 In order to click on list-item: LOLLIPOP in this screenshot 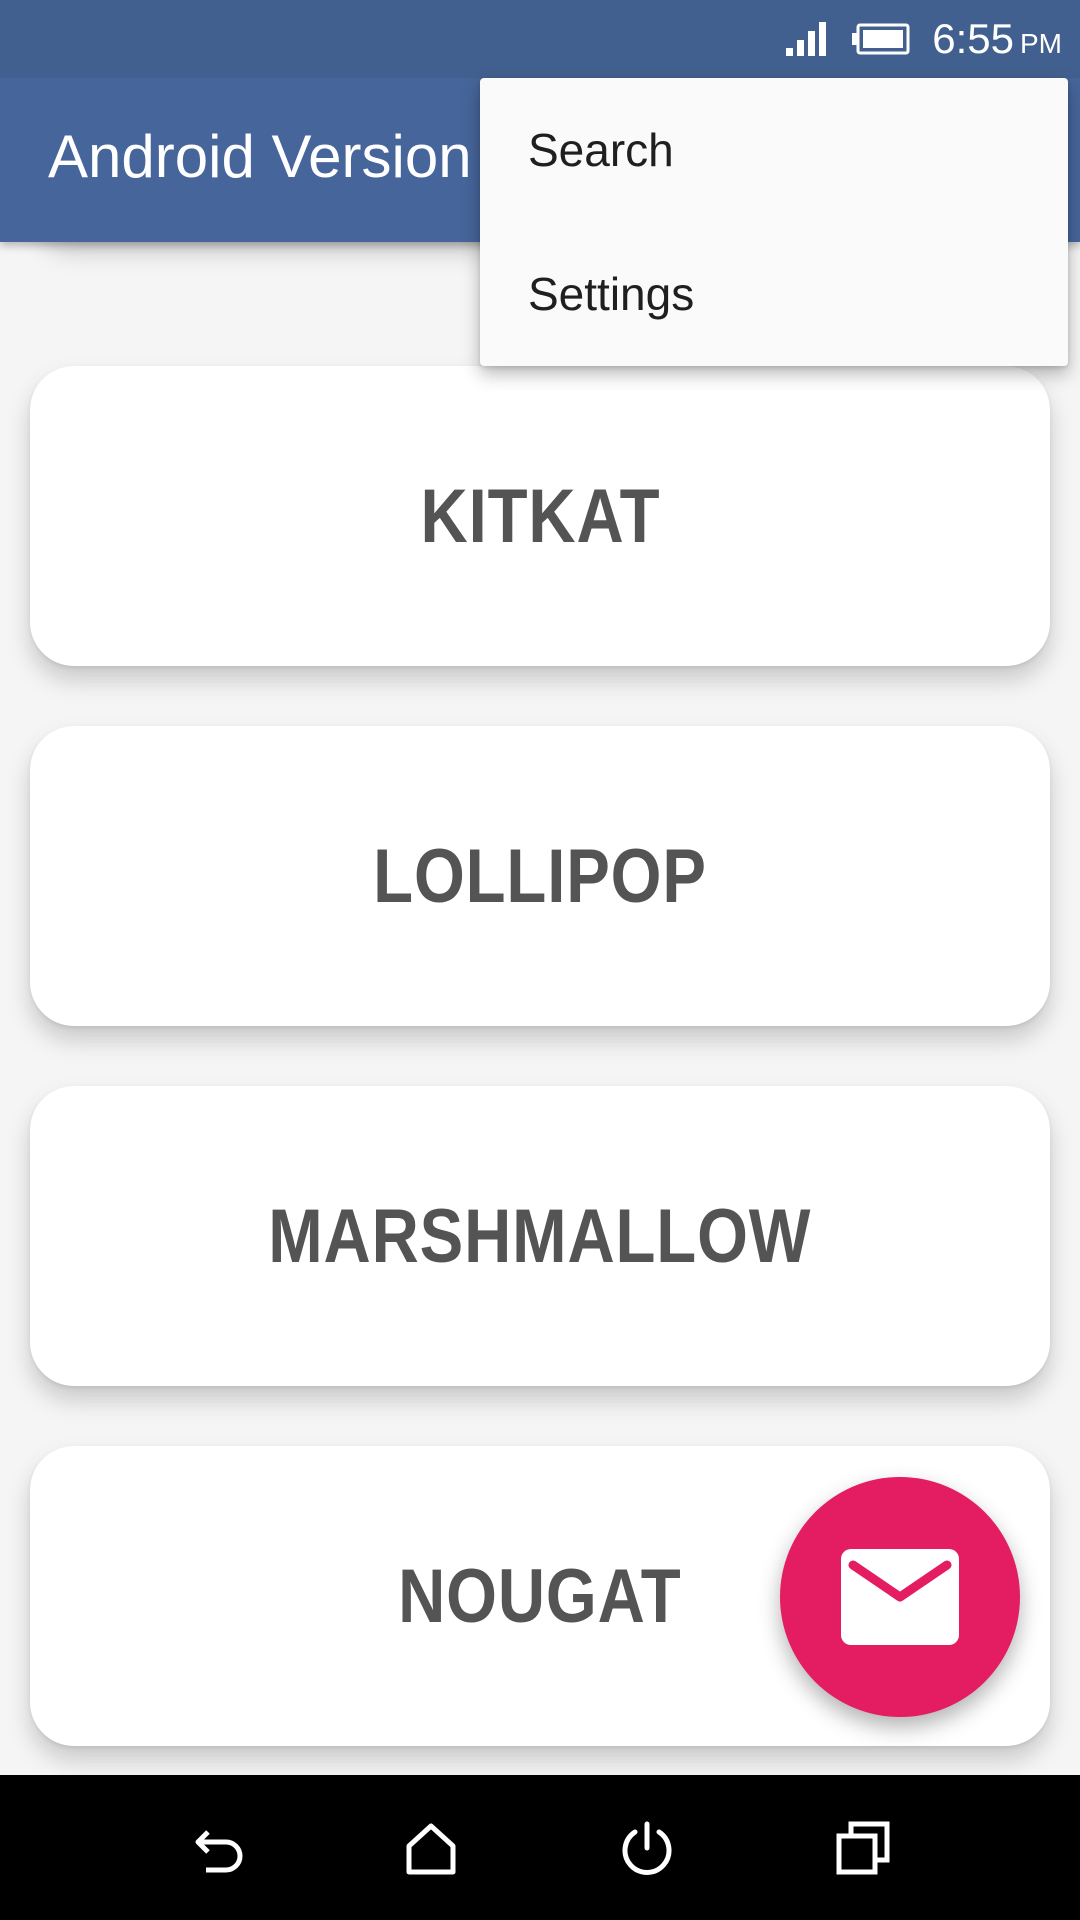, I will do `click(540, 876)`.